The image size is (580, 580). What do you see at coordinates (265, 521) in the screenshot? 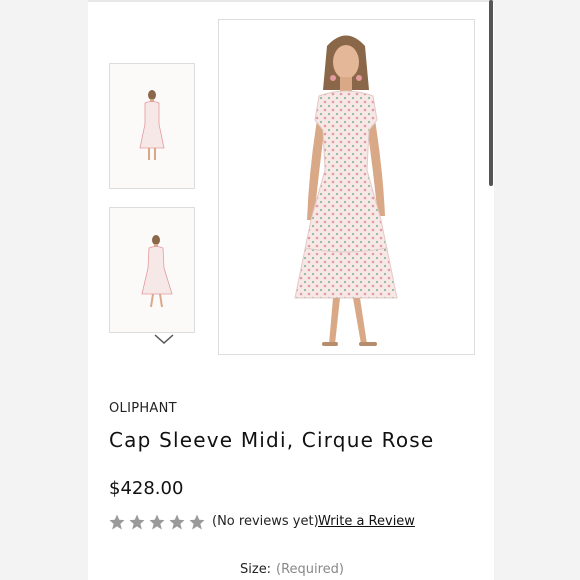
I see `reviews-count: (No reviews yet)` at bounding box center [265, 521].